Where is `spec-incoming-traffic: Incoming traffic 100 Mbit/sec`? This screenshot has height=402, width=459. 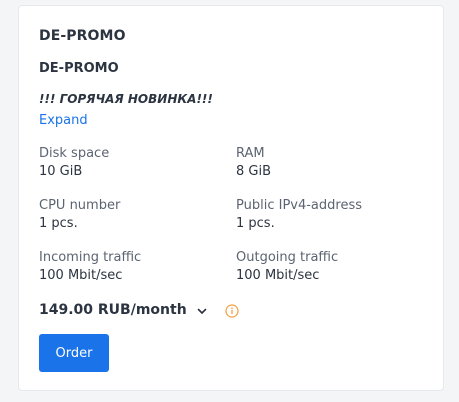
spec-incoming-traffic: Incoming traffic 100 Mbit/sec is located at coordinates (90, 267).